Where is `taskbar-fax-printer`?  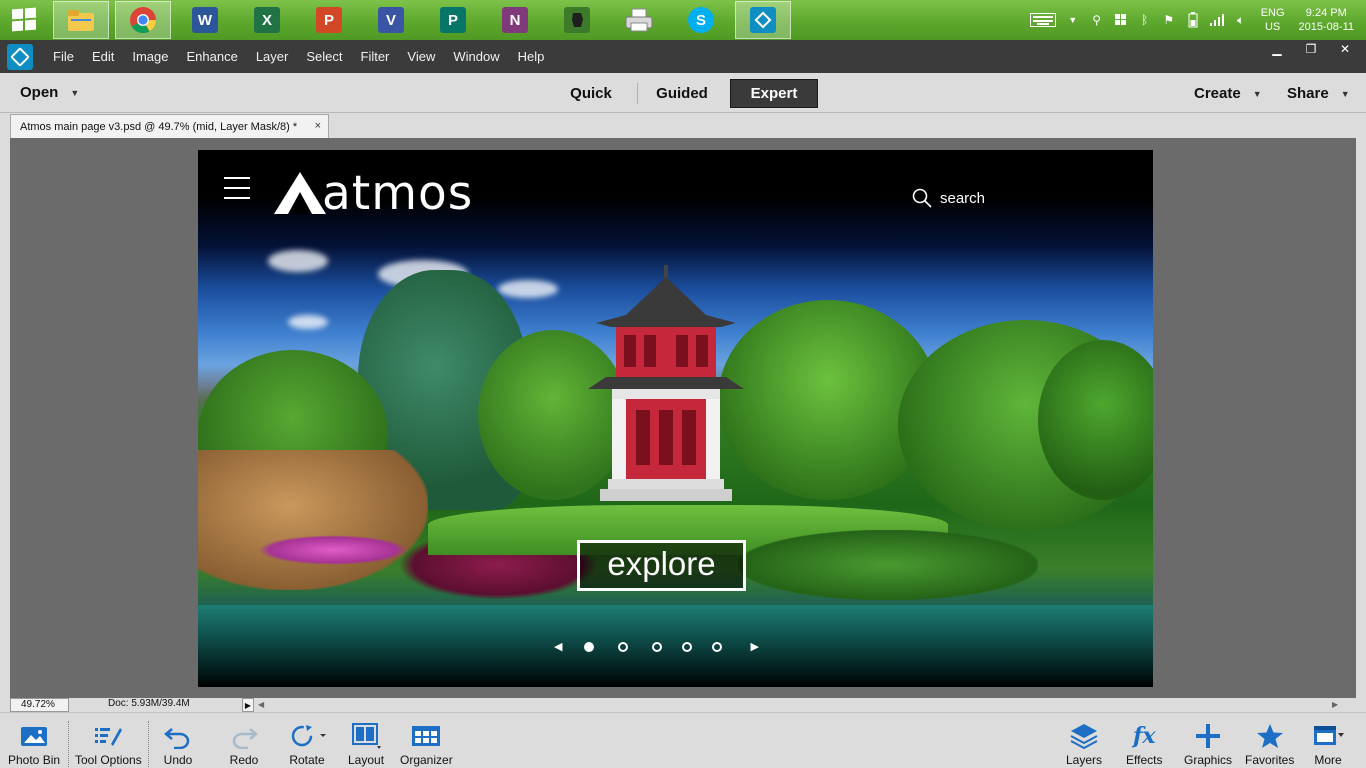 taskbar-fax-printer is located at coordinates (639, 20).